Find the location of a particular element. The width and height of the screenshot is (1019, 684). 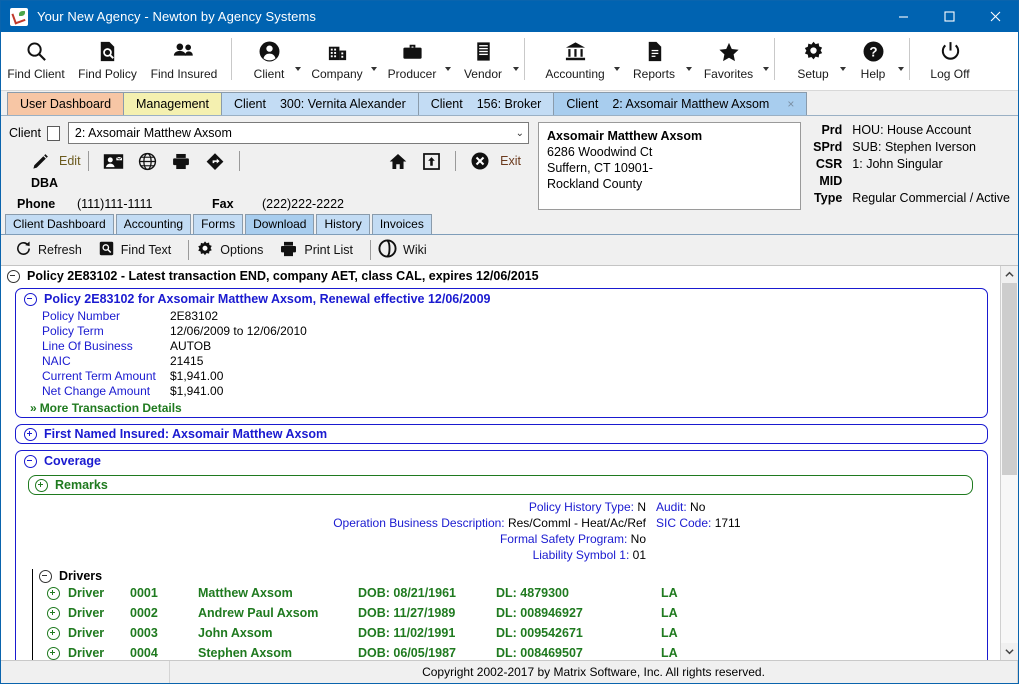

tab-accounting: Accounting is located at coordinates (153, 224).